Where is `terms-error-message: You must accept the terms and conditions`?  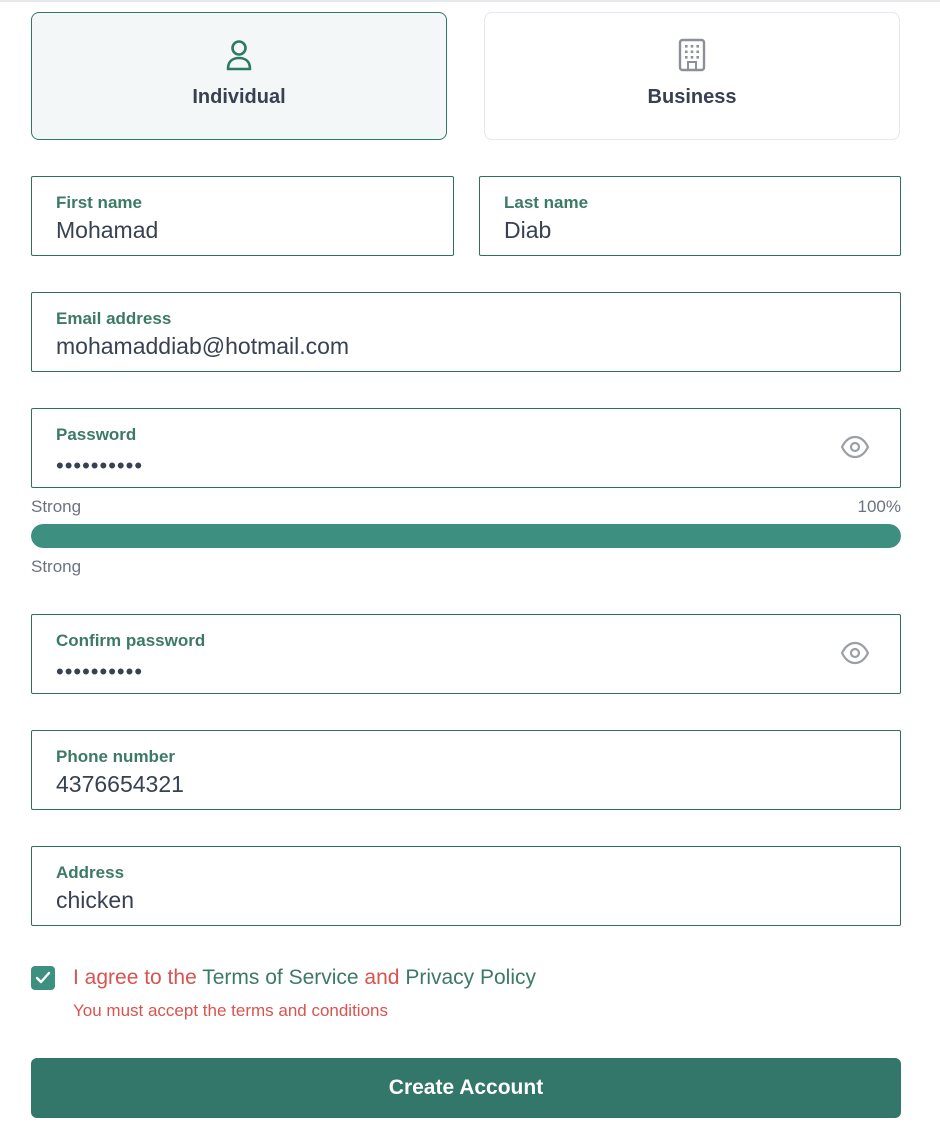
terms-error-message: You must accept the terms and conditions is located at coordinates (230, 1010).